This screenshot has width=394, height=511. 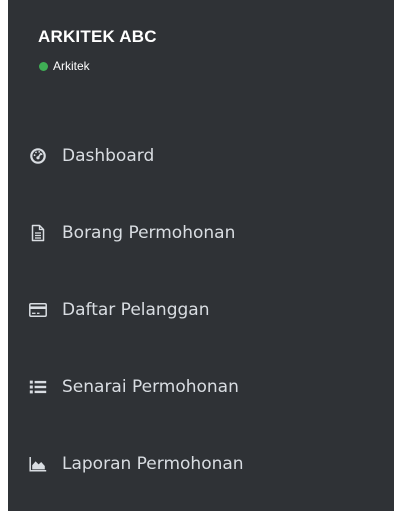 I want to click on dashboard-icon, so click(x=38, y=156).